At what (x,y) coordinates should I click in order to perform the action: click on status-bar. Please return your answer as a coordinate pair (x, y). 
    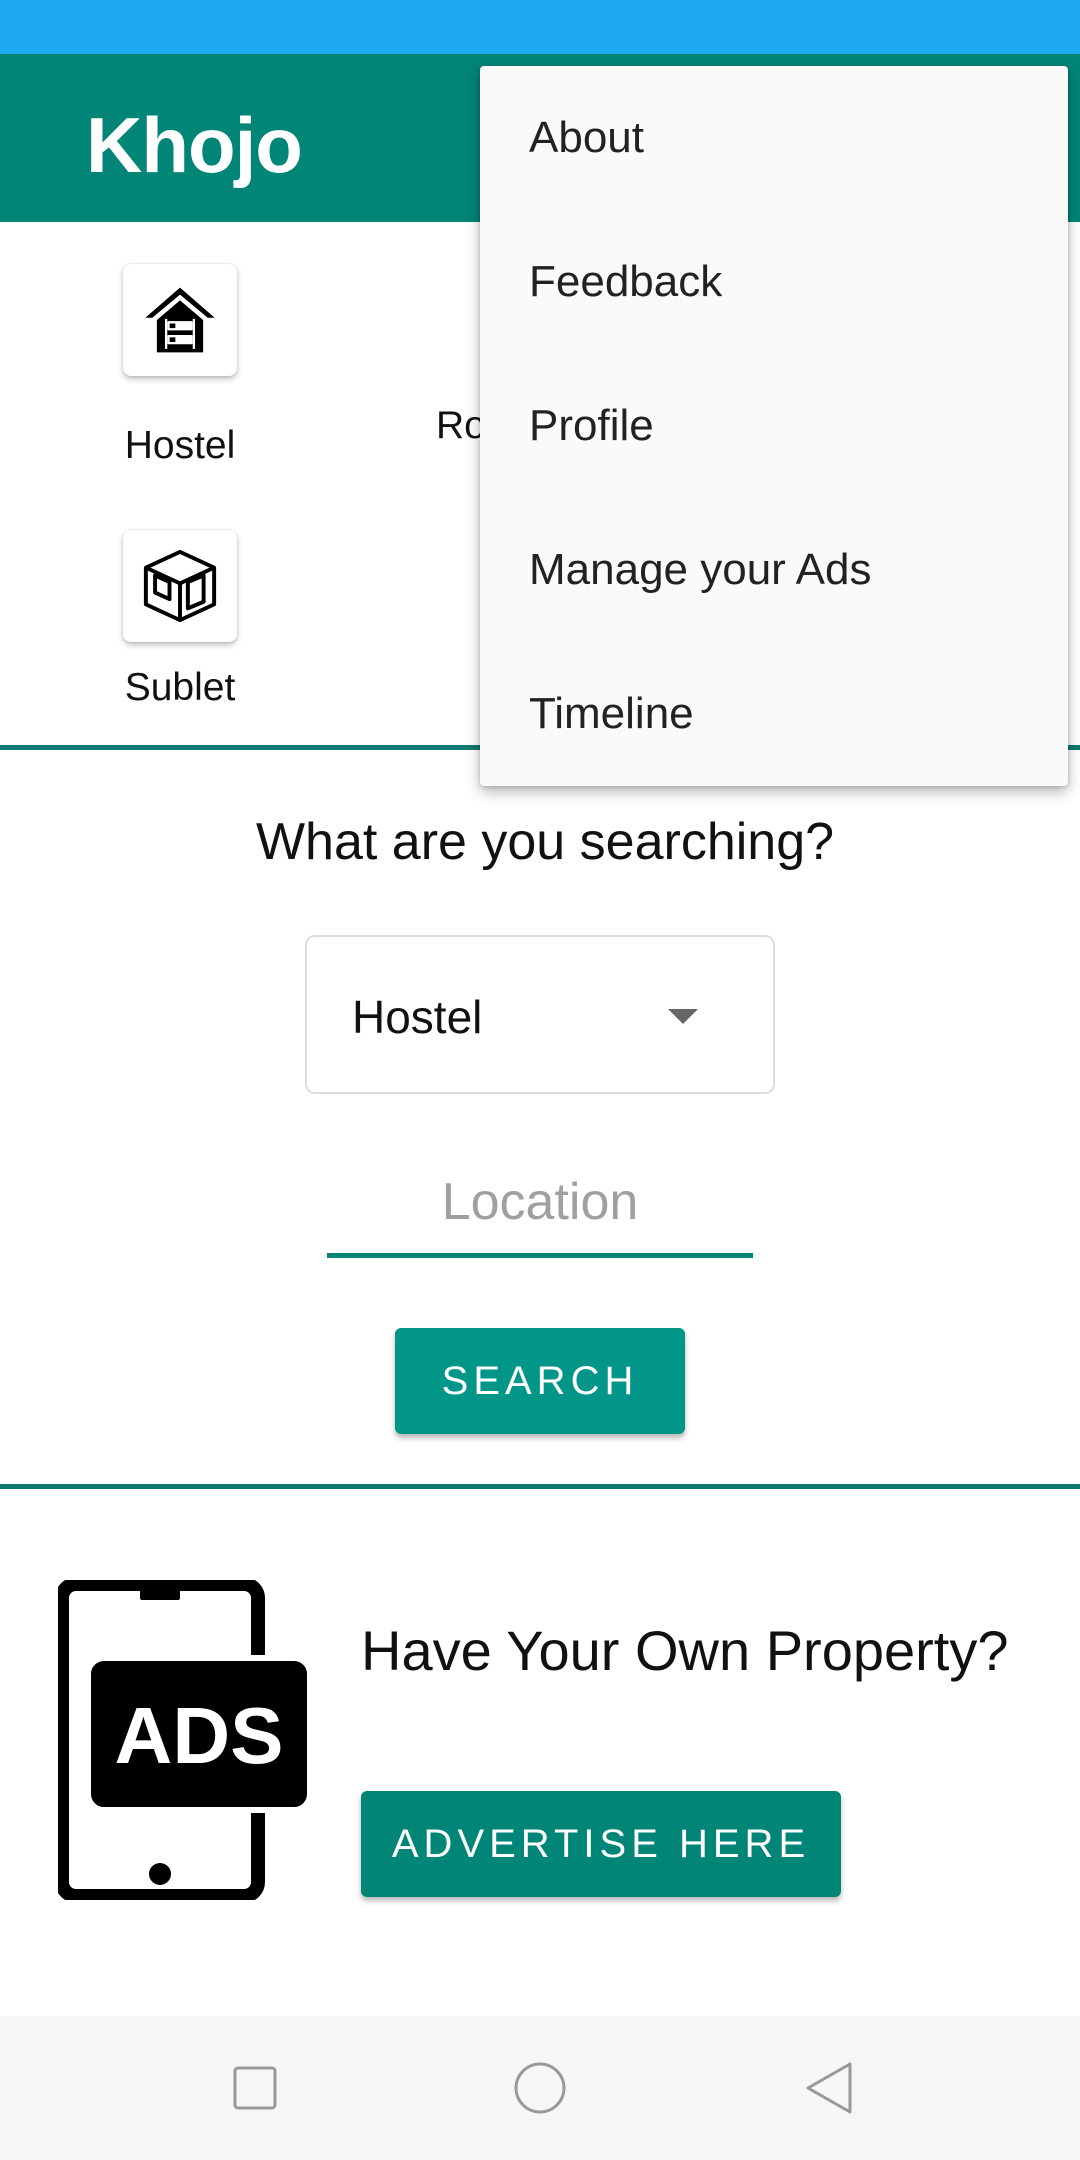
    Looking at the image, I should click on (540, 27).